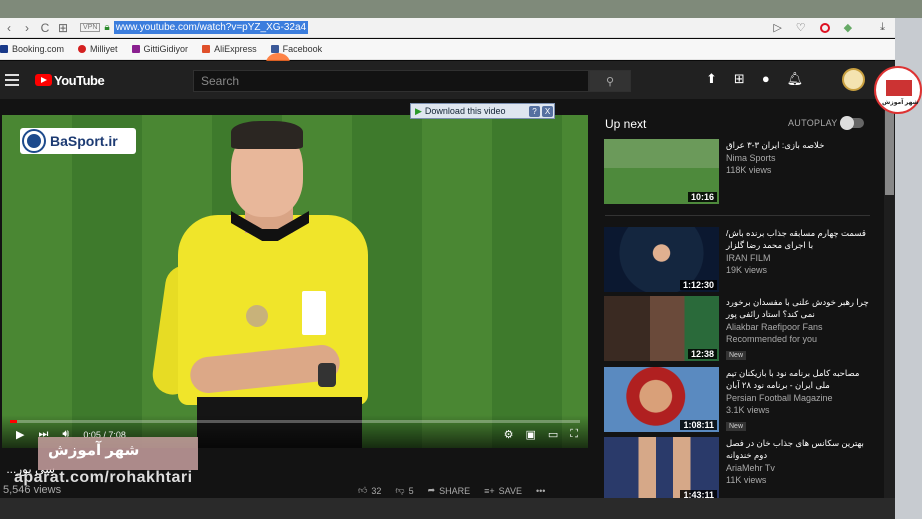 The image size is (922, 519). Describe the element at coordinates (852, 123) in the screenshot. I see `autoplay-toggle` at that location.